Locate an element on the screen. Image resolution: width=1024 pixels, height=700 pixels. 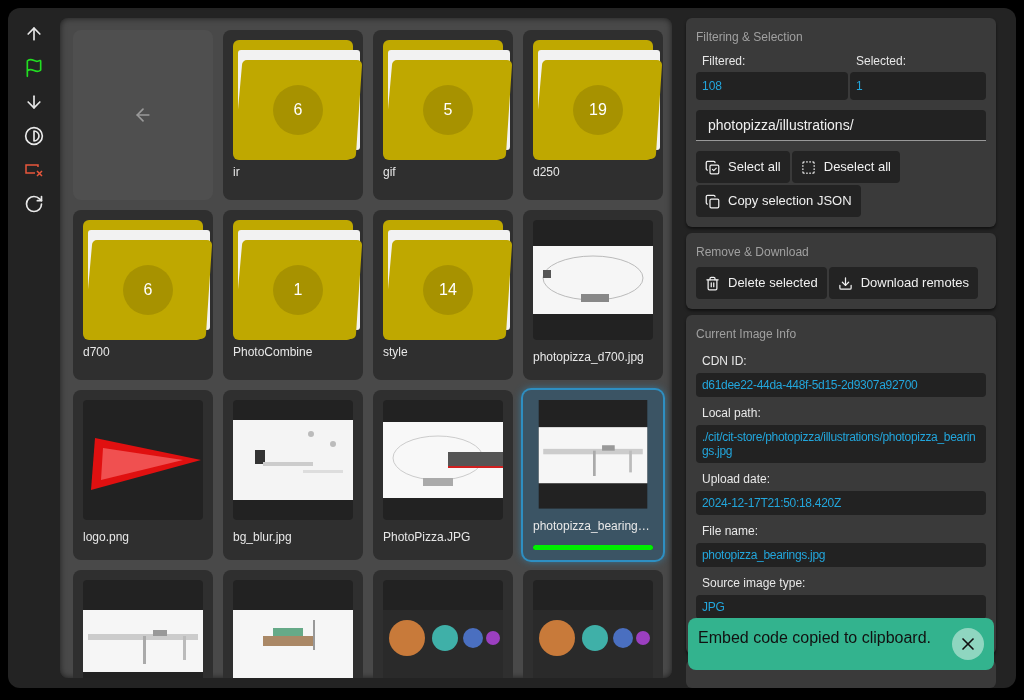
field-label: Selected: is located at coordinates (881, 61).